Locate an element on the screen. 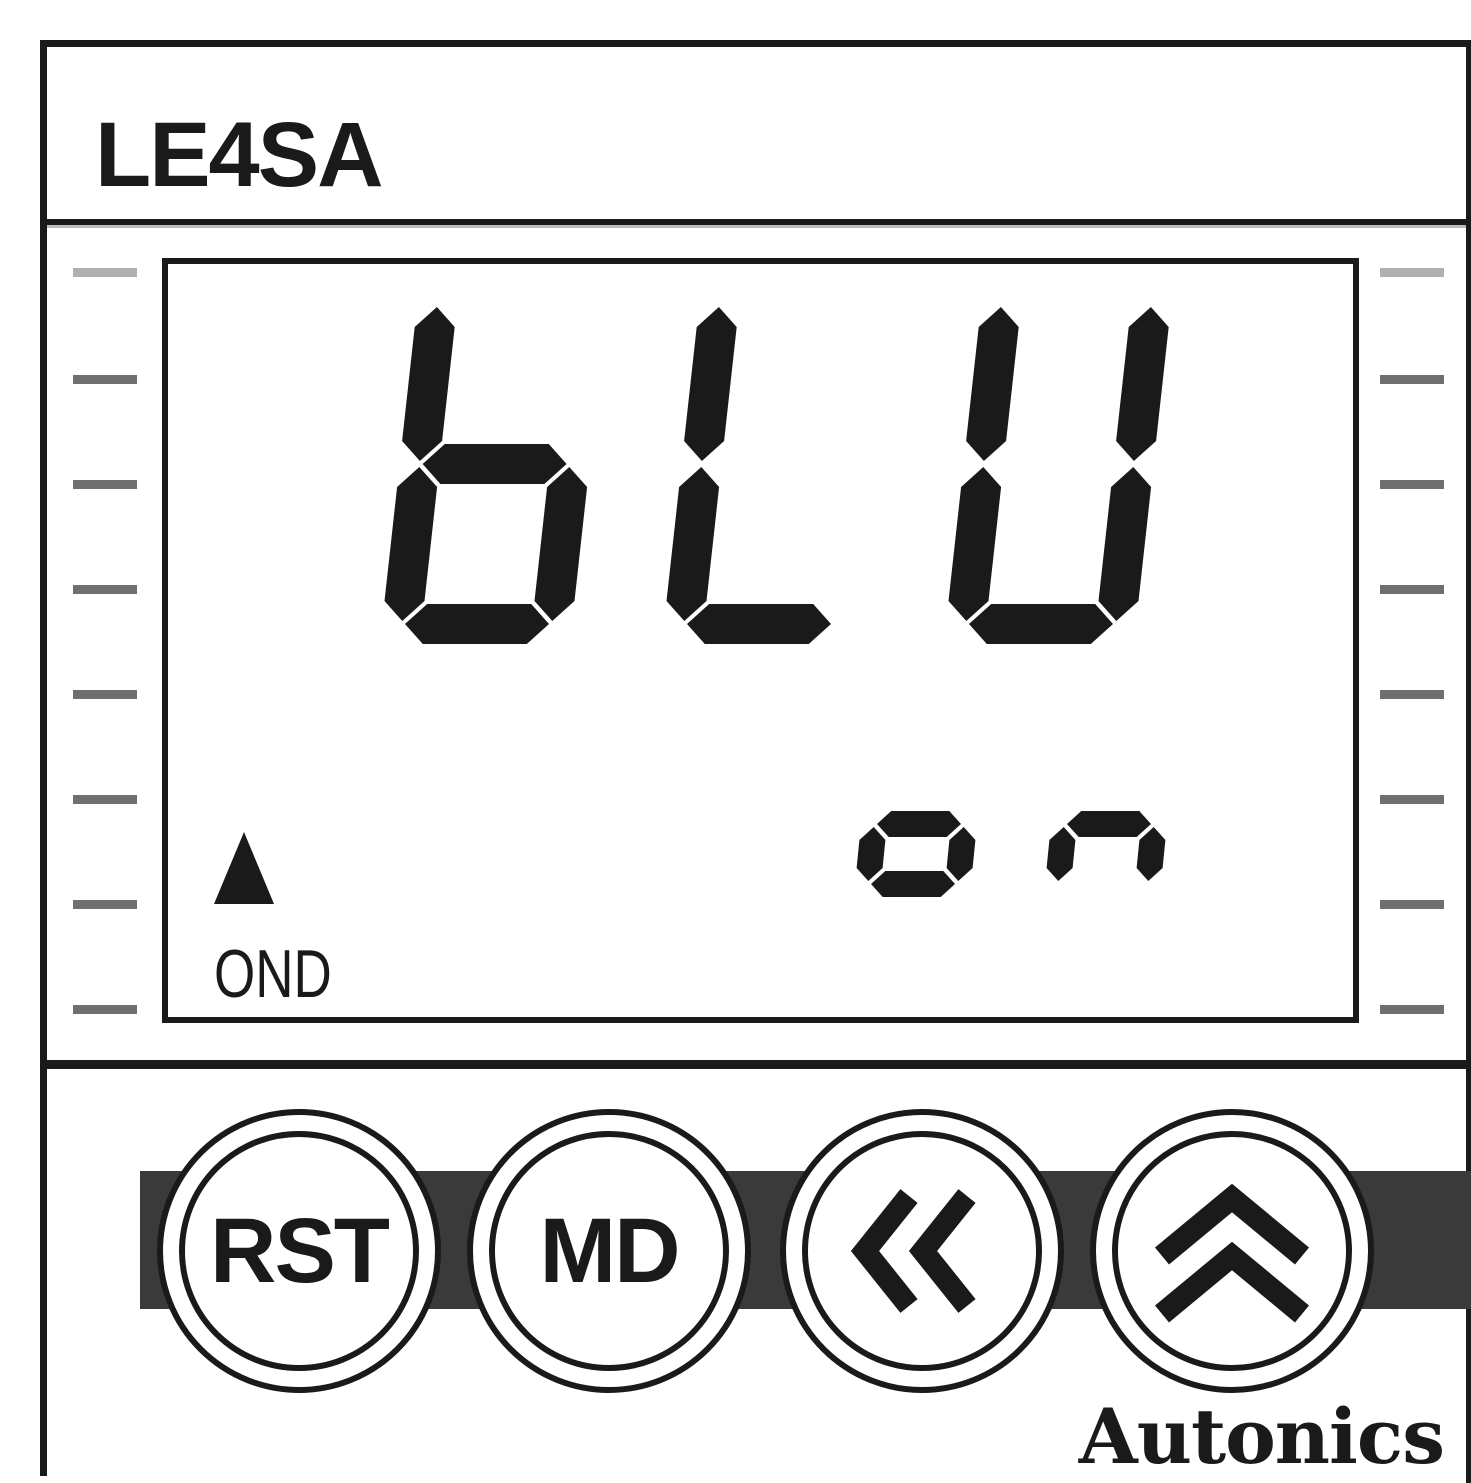 This screenshot has width=1471, height=1483. main-digit-3-segment-f is located at coordinates (992, 384).